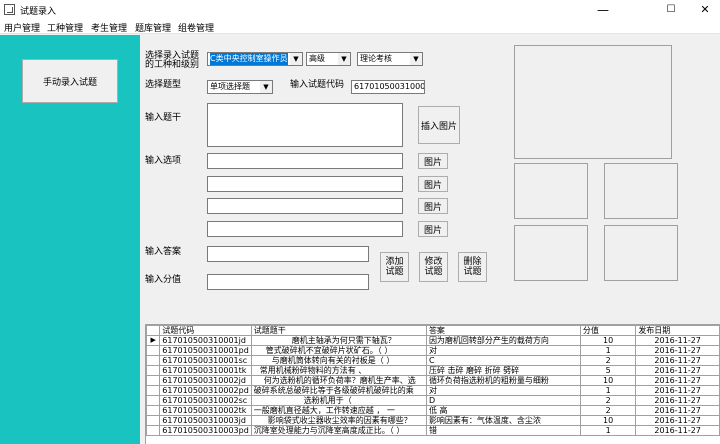 The height and width of the screenshot is (444, 720). I want to click on trade-select: C类中央控制室操作员 ▼, so click(255, 59).